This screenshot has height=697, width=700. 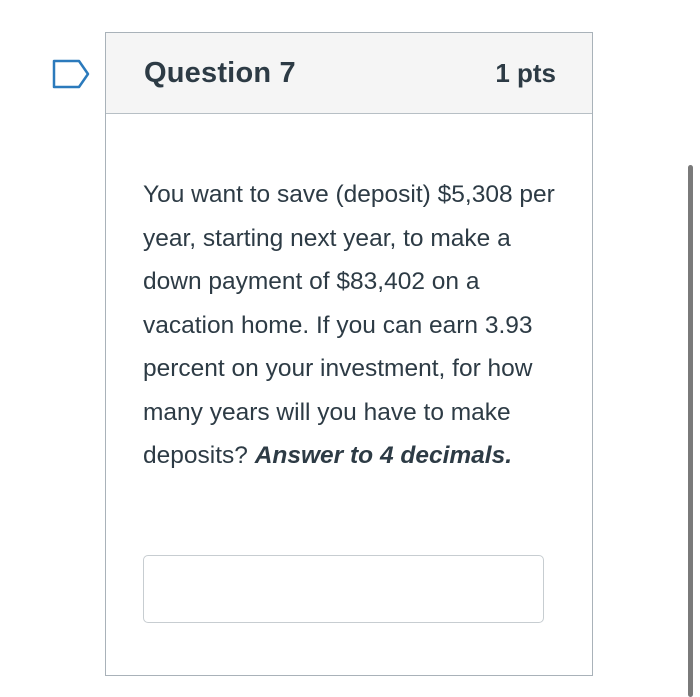 What do you see at coordinates (383, 455) in the screenshot?
I see `answer-instruction: Answer to 4 decimals.` at bounding box center [383, 455].